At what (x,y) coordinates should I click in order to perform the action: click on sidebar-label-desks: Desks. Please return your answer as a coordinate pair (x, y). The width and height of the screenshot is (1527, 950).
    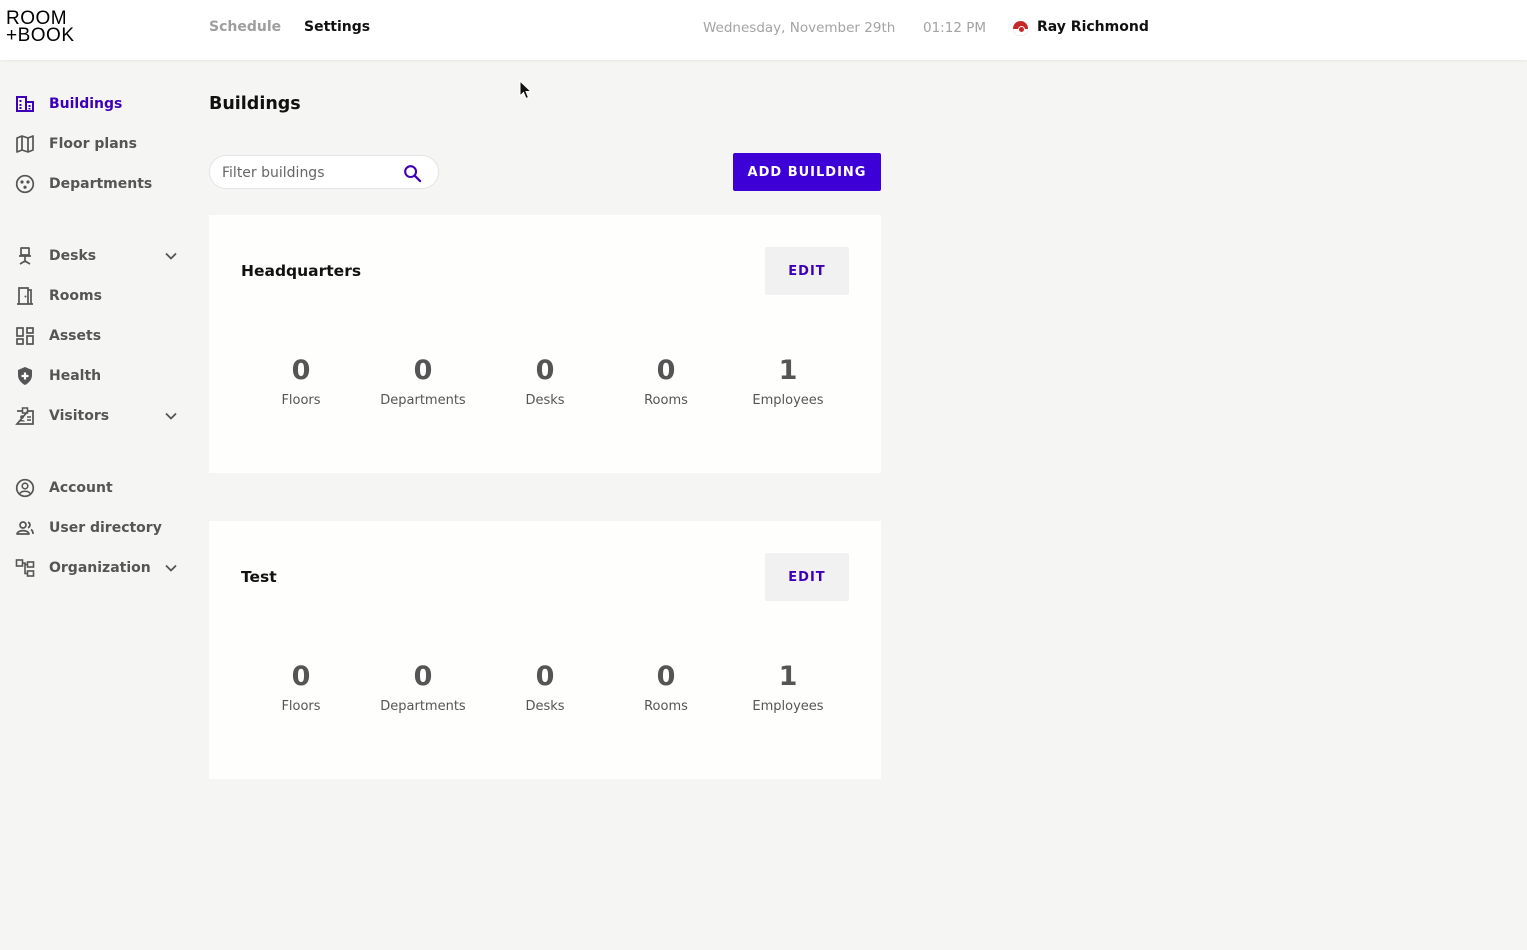
    Looking at the image, I should click on (73, 256).